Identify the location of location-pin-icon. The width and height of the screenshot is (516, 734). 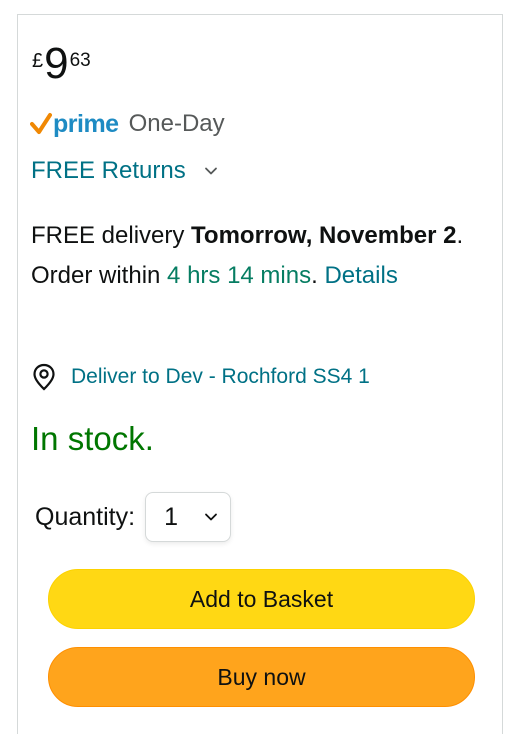
(44, 377).